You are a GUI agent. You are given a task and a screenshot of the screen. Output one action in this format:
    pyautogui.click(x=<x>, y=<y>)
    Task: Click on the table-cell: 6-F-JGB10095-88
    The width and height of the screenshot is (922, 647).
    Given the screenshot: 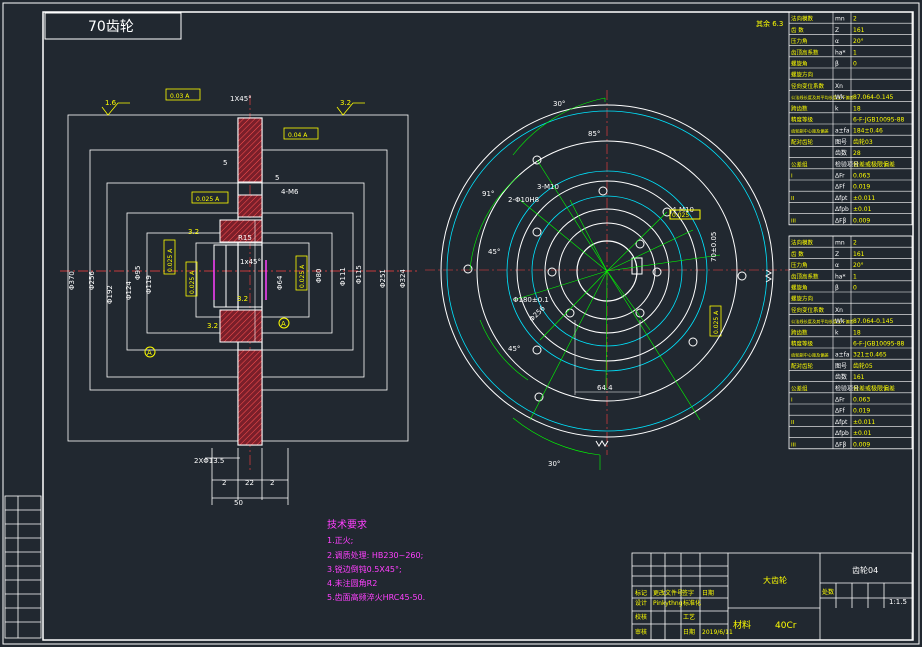 What is the action you would take?
    pyautogui.click(x=879, y=344)
    